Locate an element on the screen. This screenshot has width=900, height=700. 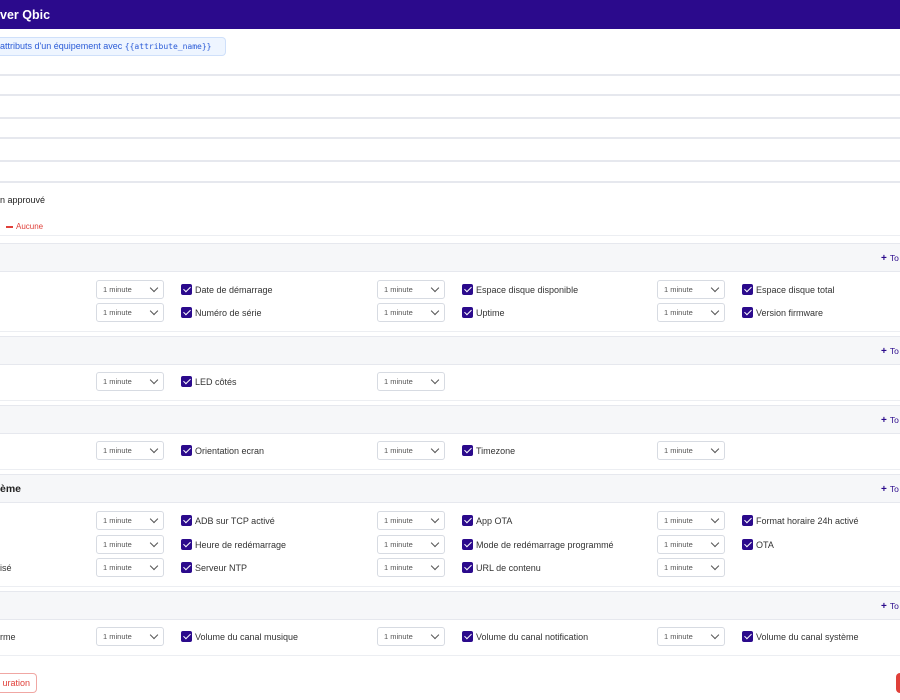
section-header-2: + To is located at coordinates (450, 350).